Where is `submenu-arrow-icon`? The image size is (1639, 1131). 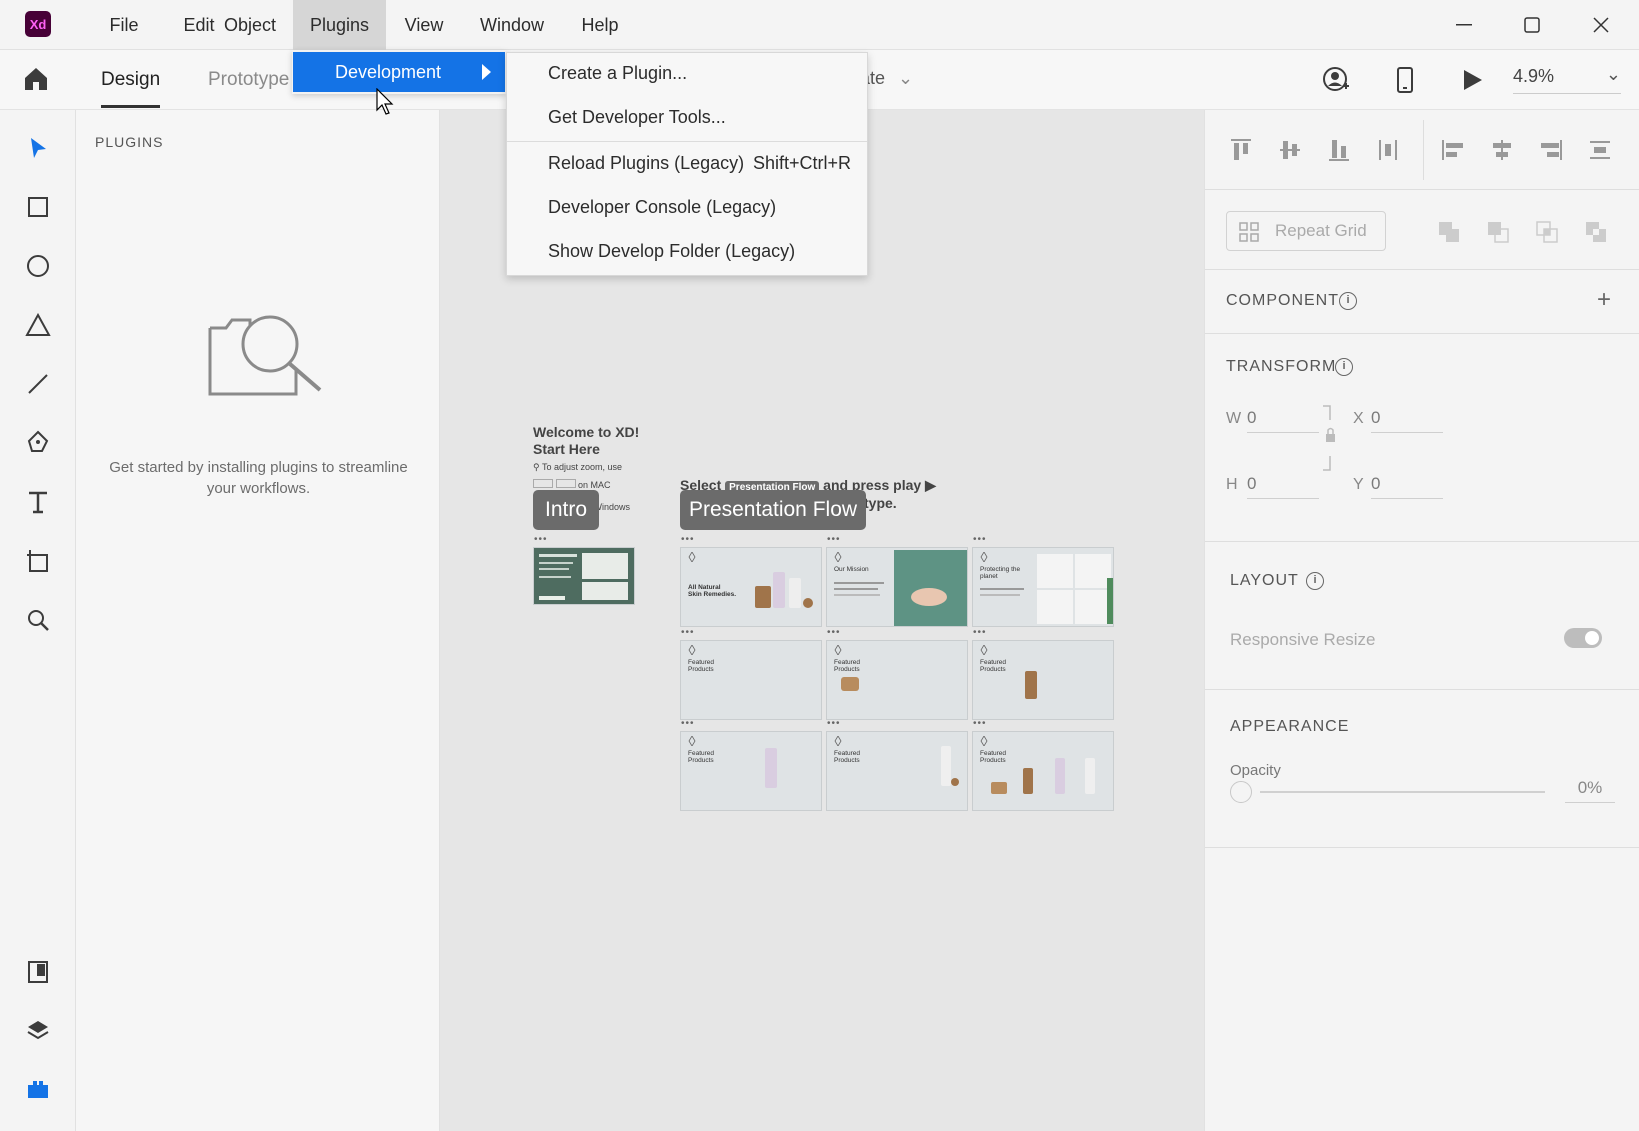 submenu-arrow-icon is located at coordinates (486, 72).